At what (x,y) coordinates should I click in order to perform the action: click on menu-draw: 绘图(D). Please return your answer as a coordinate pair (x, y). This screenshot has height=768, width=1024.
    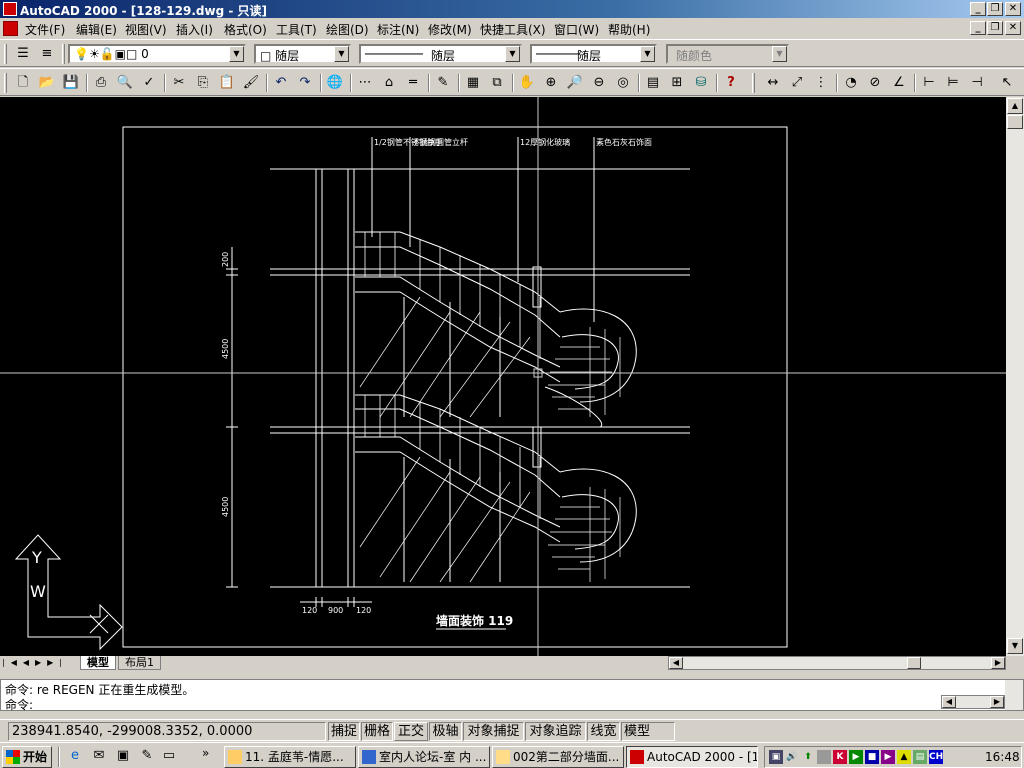
    Looking at the image, I should click on (347, 29).